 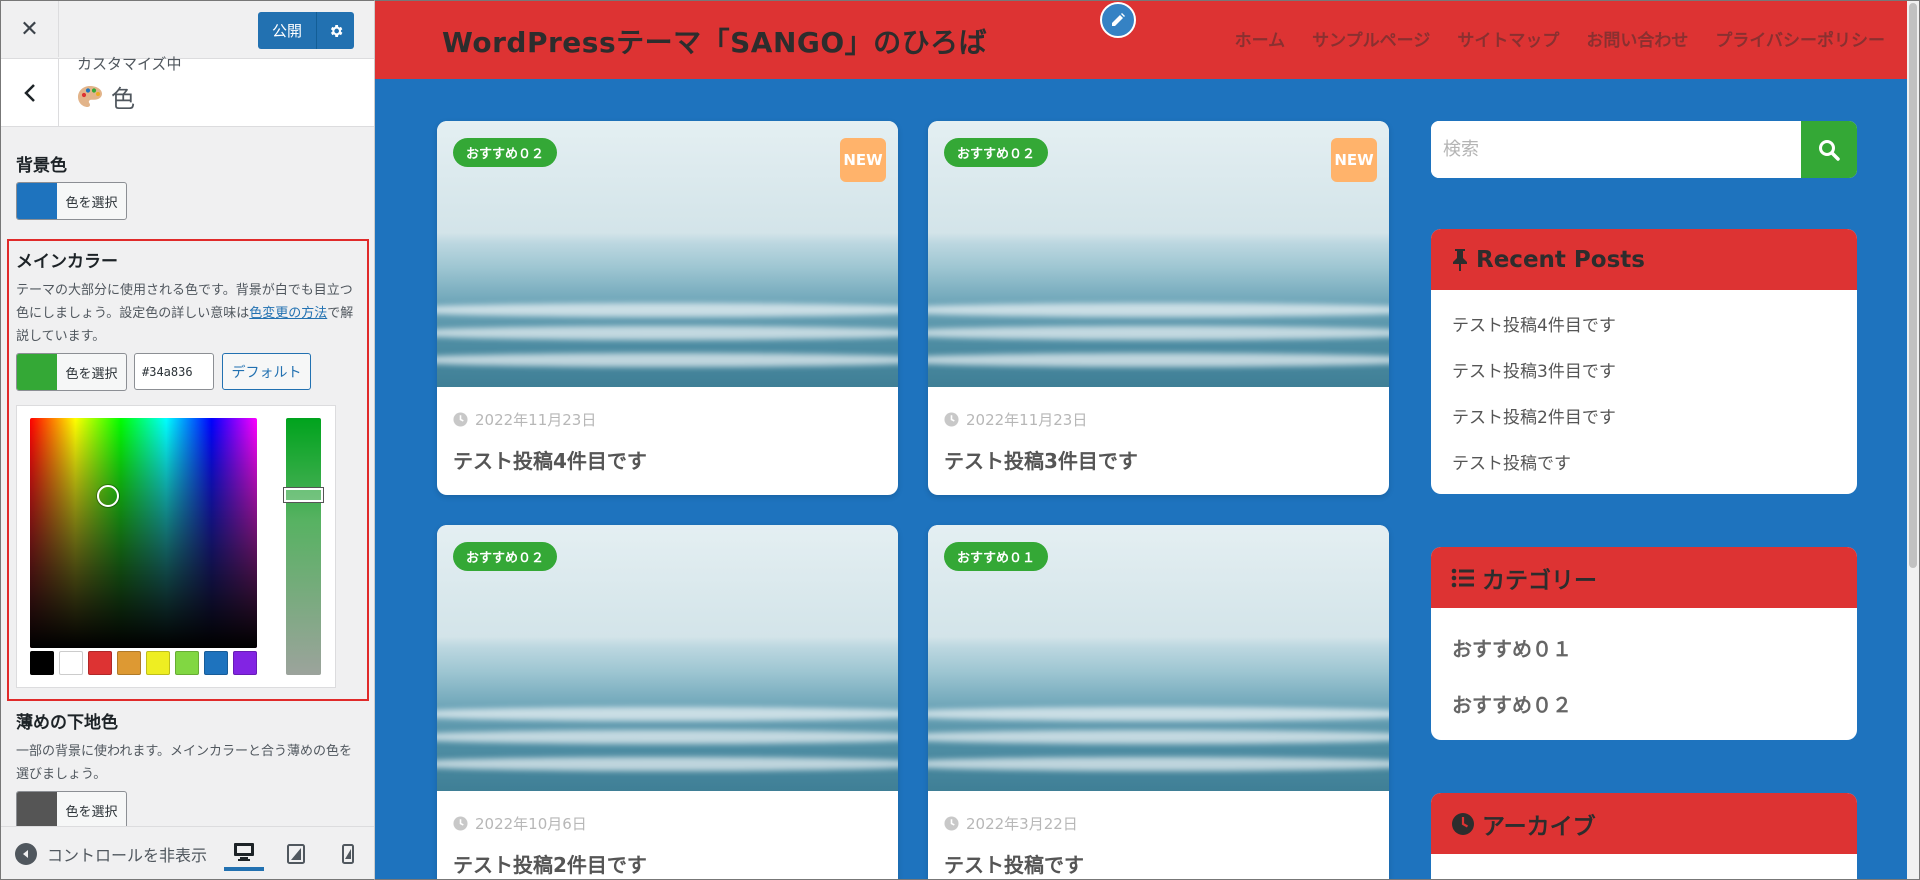 I want to click on post-thumbnail: おすすめ０２, so click(x=667, y=658).